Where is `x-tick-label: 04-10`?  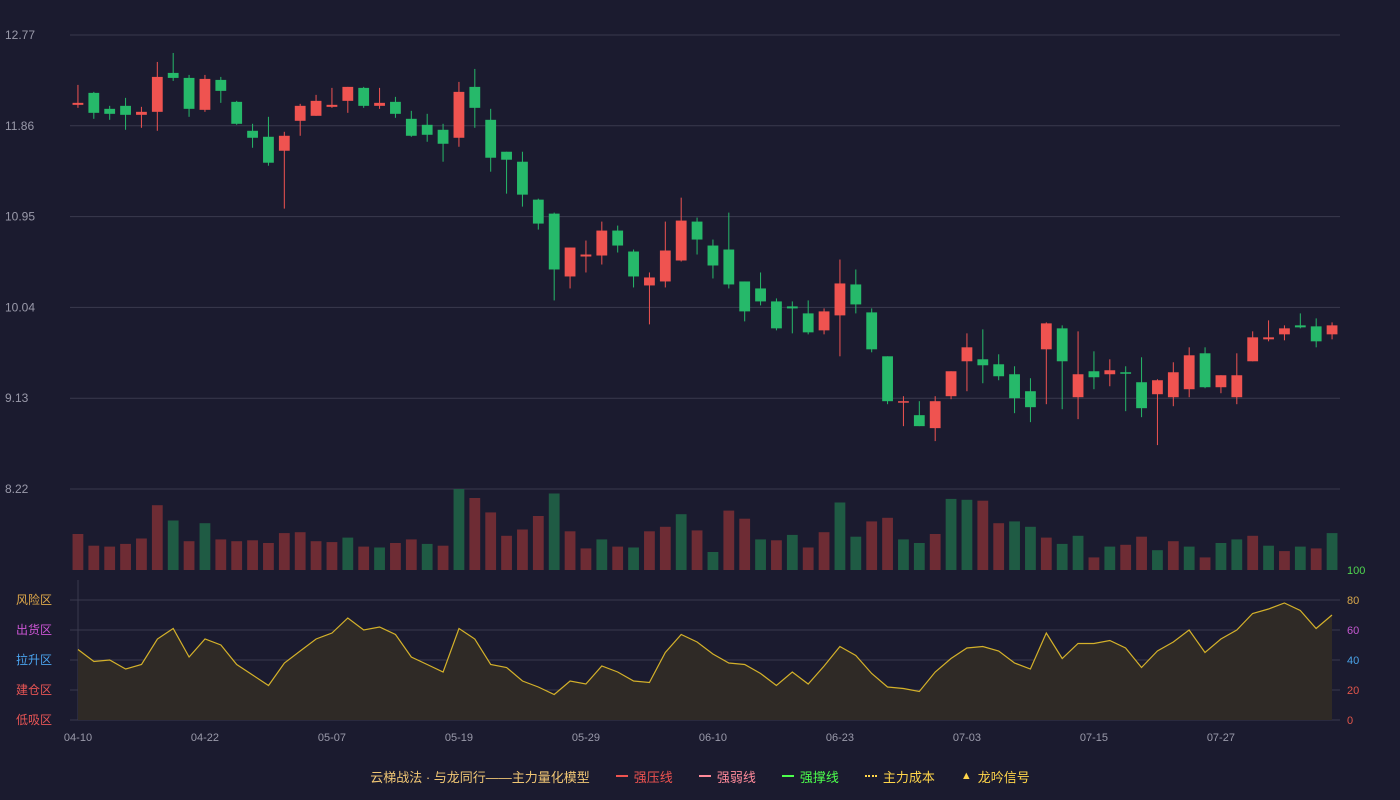
x-tick-label: 04-10 is located at coordinates (78, 738).